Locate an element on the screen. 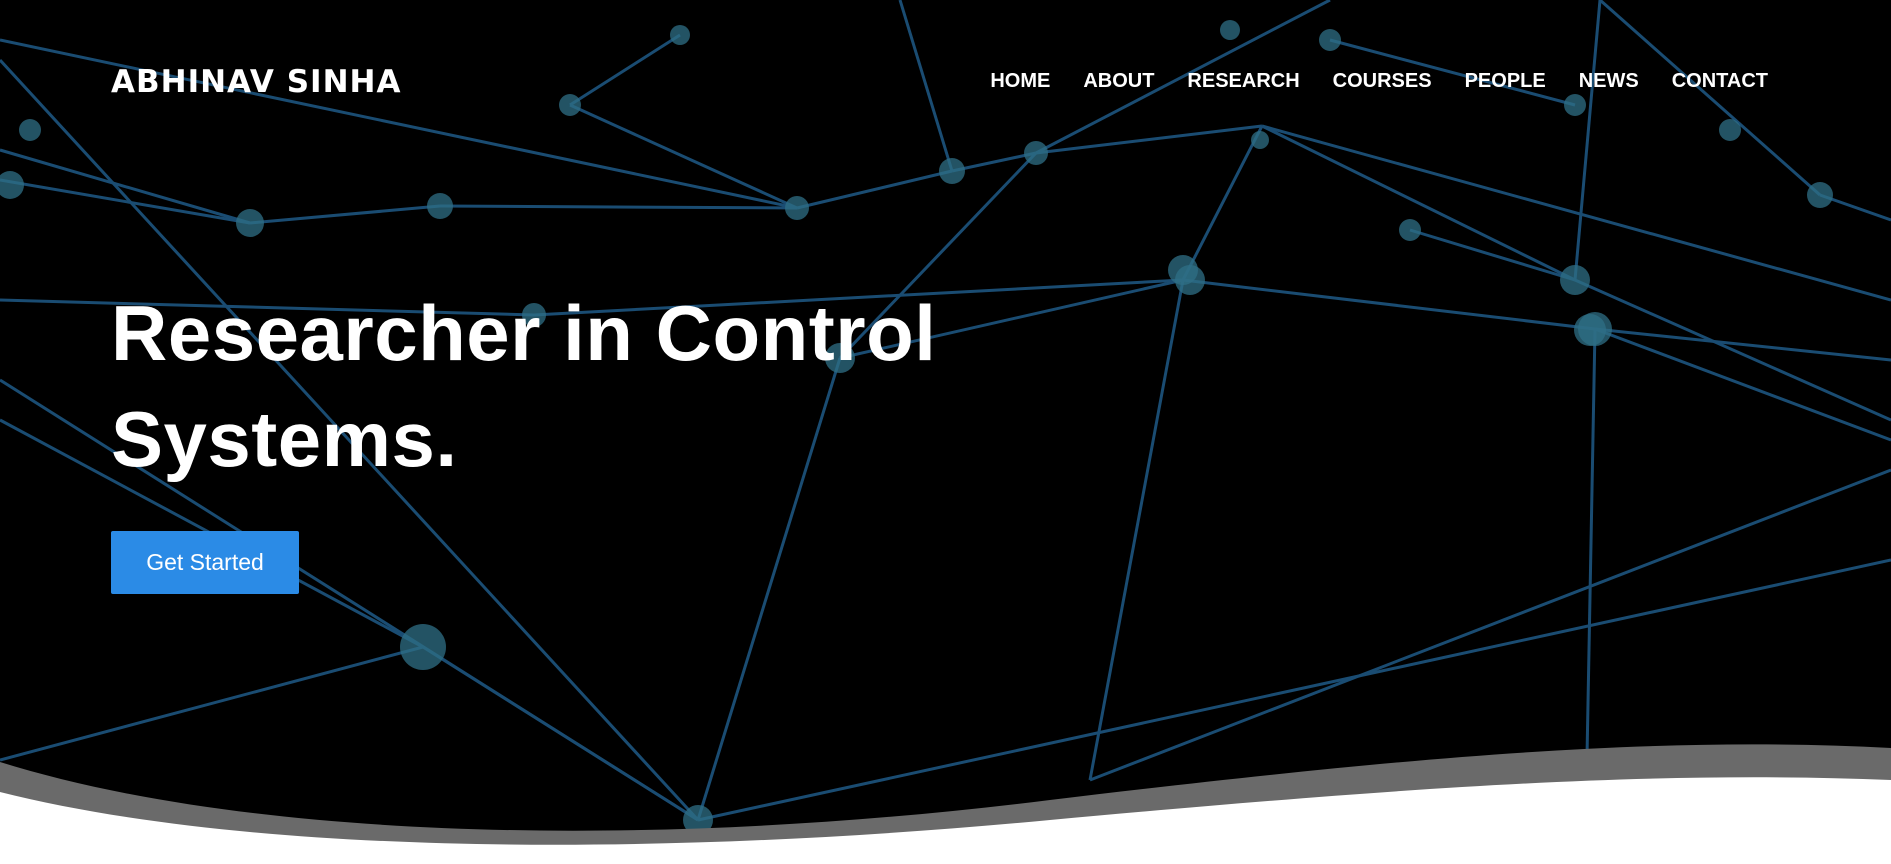  nav-contact: CONTACT is located at coordinates (1720, 81).